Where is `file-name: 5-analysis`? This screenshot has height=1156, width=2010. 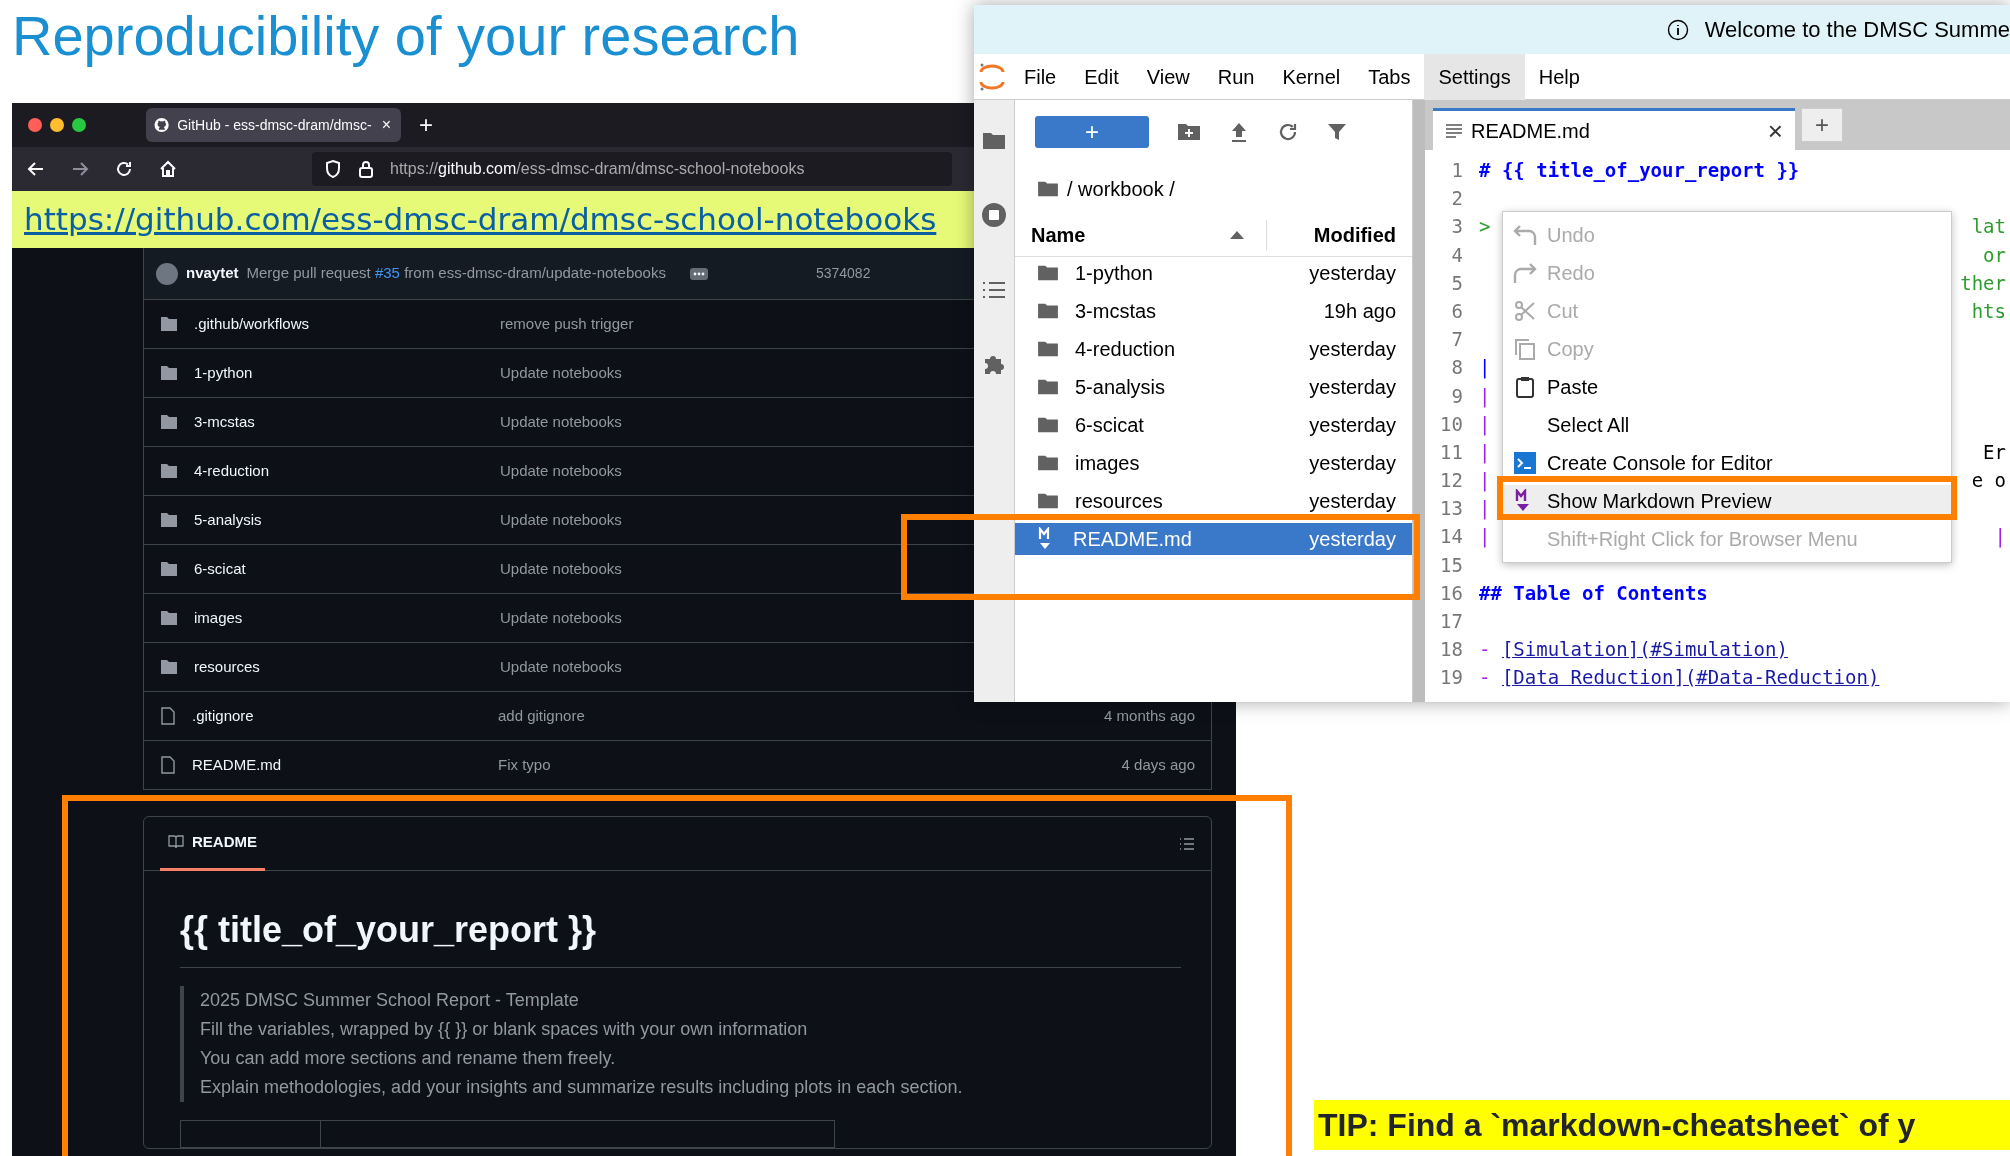 file-name: 5-analysis is located at coordinates (339, 520).